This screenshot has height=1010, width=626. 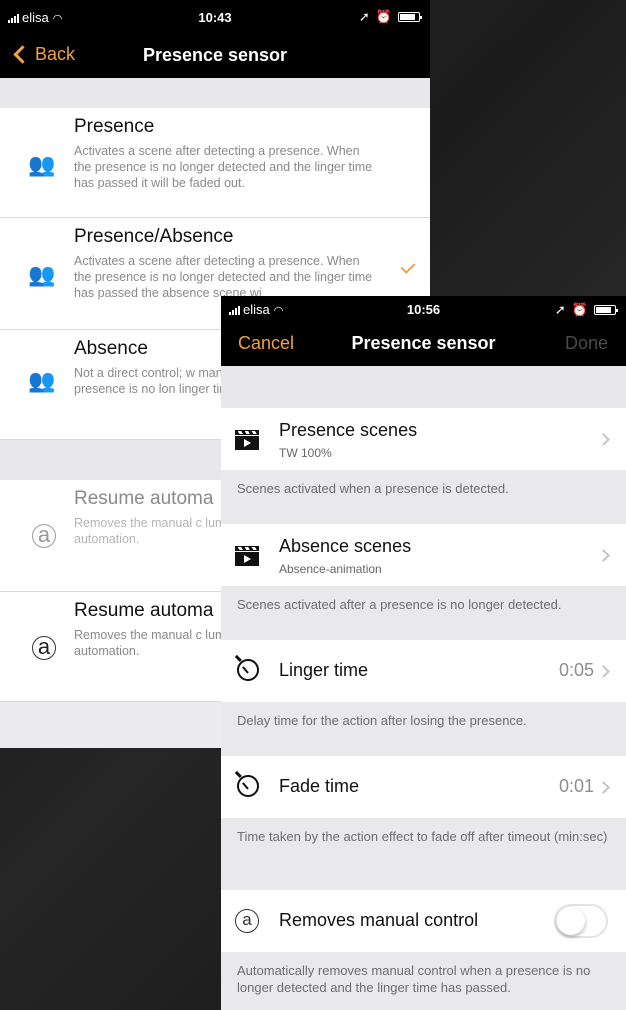 What do you see at coordinates (345, 546) in the screenshot?
I see `absence-scenes-title: Absence scenes` at bounding box center [345, 546].